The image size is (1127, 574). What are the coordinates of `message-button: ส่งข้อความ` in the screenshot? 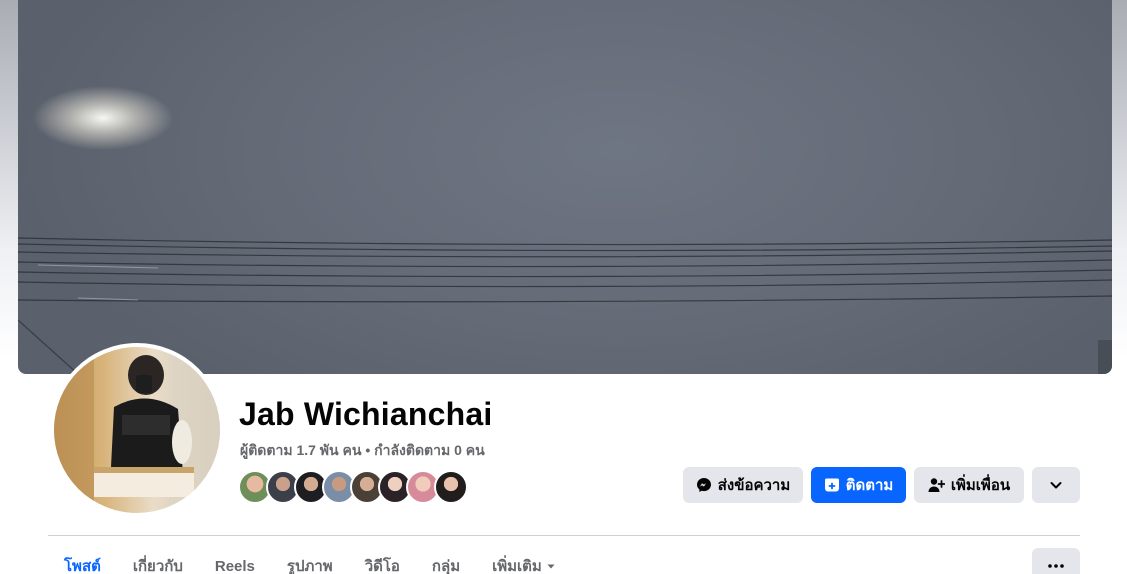 It's located at (743, 485).